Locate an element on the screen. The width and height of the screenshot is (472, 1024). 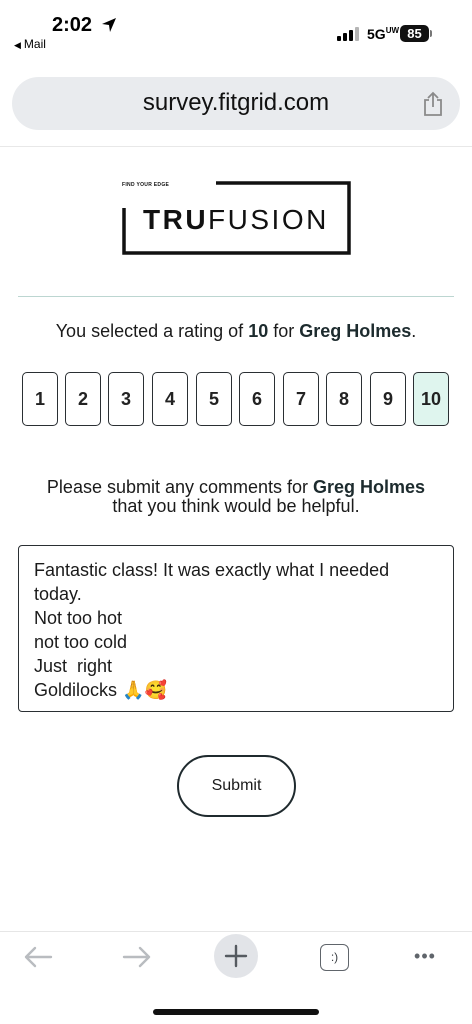
section-divider is located at coordinates (236, 296).